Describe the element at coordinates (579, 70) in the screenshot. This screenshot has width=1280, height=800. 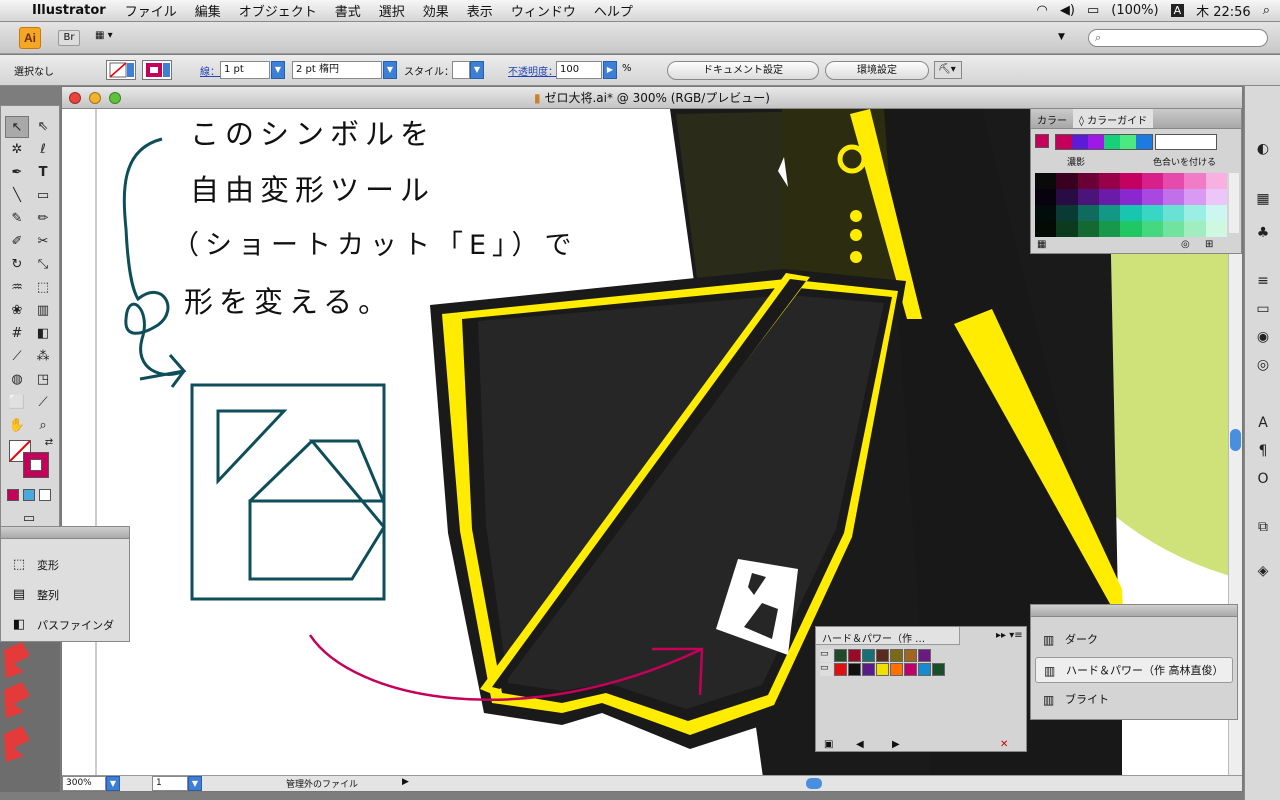
I see `opacity-field: 100` at that location.